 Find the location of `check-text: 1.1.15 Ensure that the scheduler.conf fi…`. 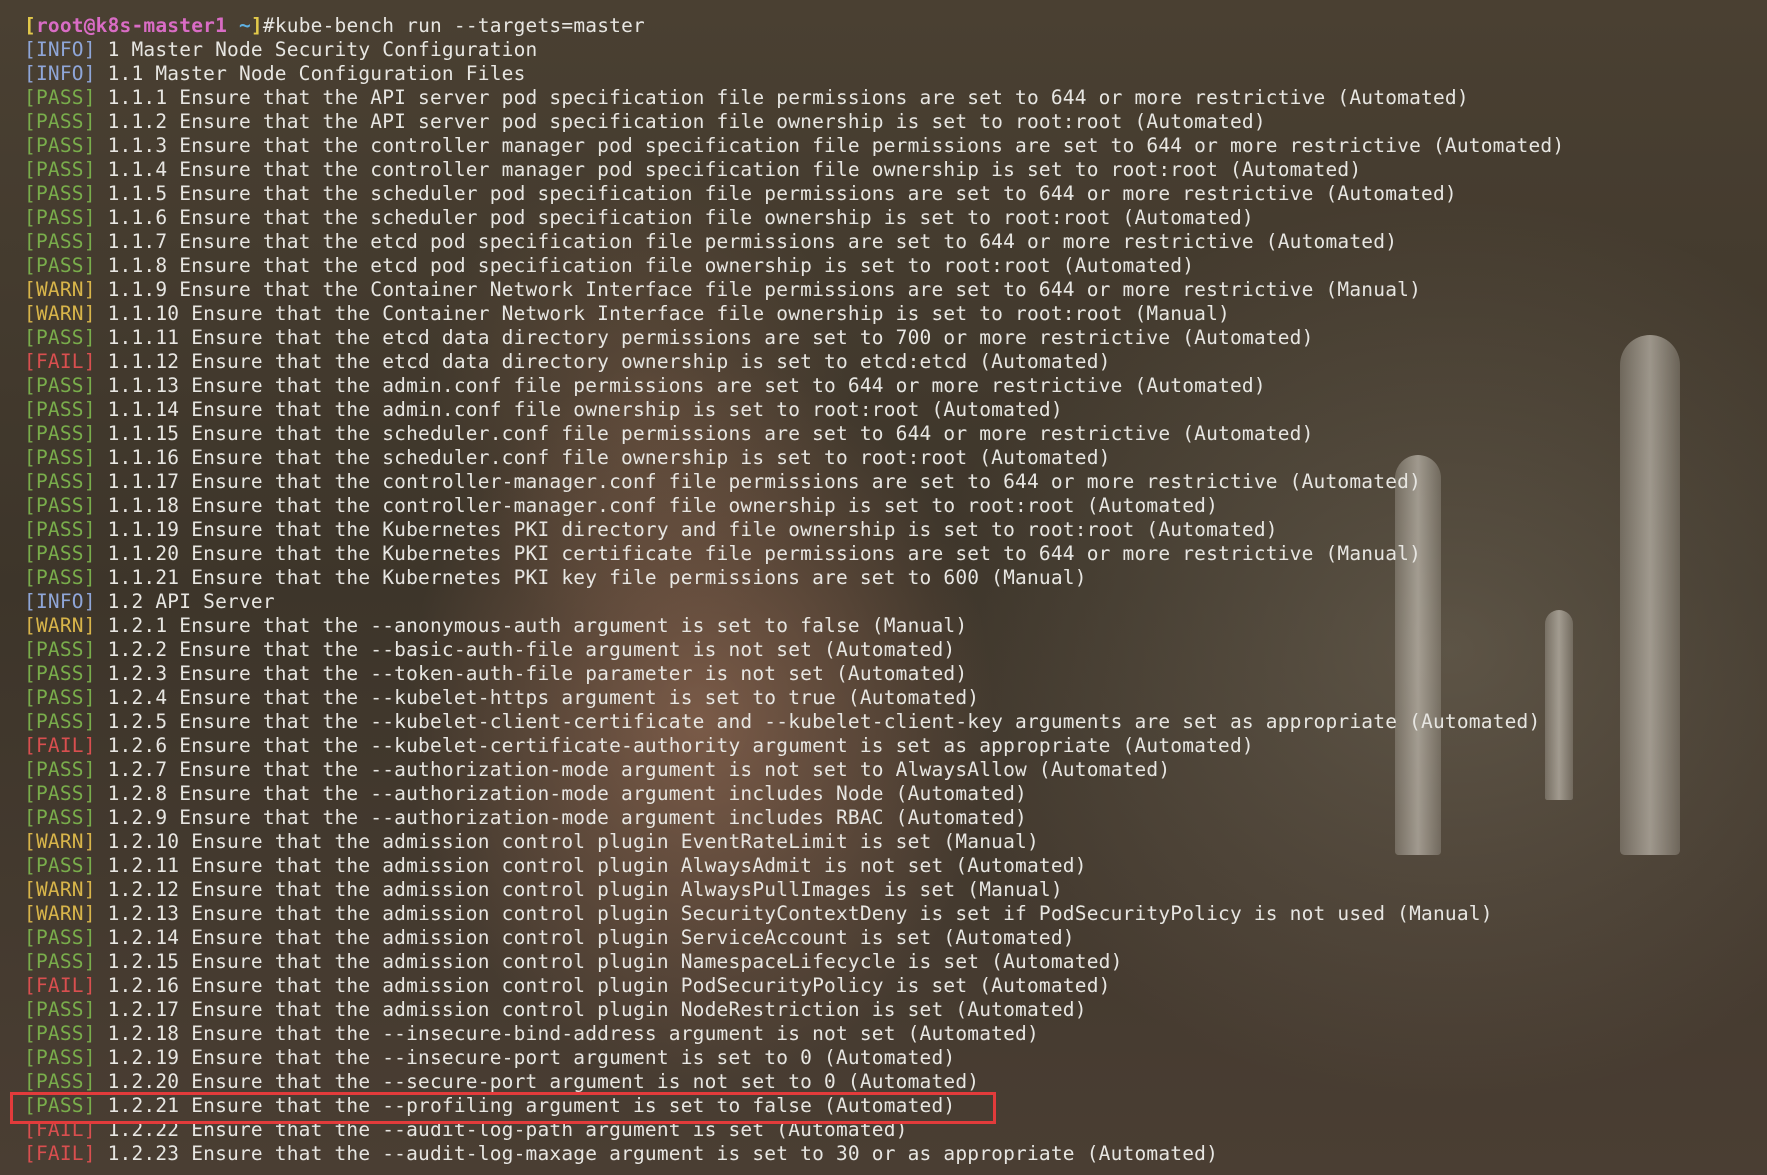

check-text: 1.1.15 Ensure that the scheduler.conf fi… is located at coordinates (710, 433).